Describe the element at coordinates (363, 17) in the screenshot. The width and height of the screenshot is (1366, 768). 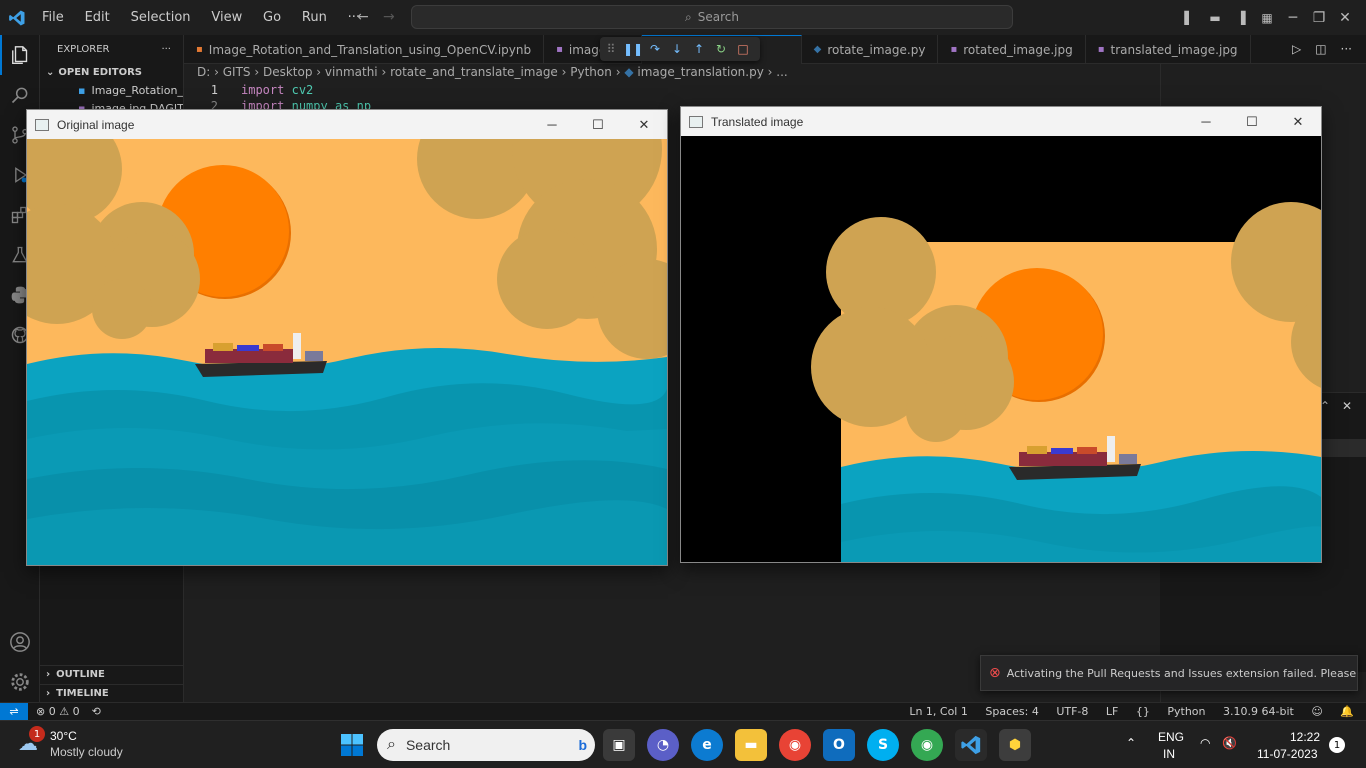
I see `back-arrow-icon: ←` at that location.